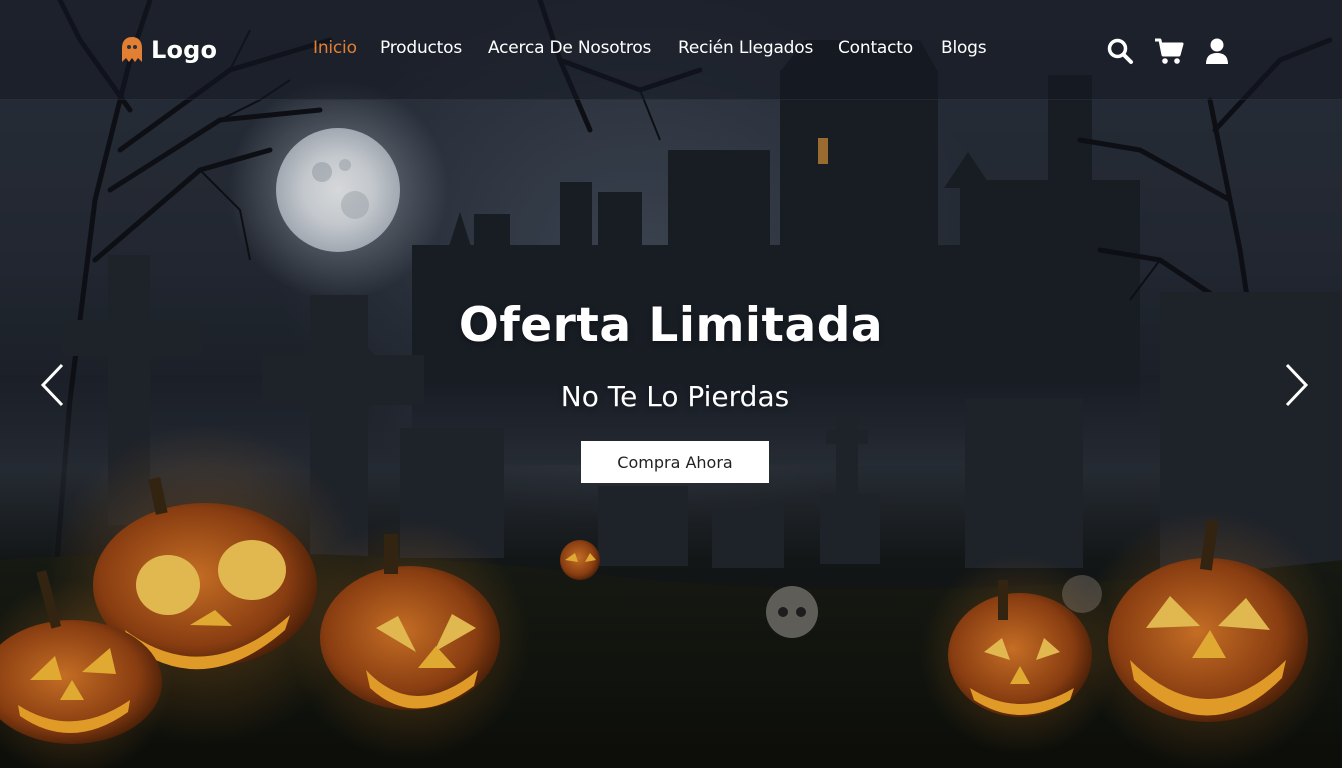 Image resolution: width=1342 pixels, height=768 pixels. Describe the element at coordinates (964, 48) in the screenshot. I see `nav-blogs: Blogs` at that location.